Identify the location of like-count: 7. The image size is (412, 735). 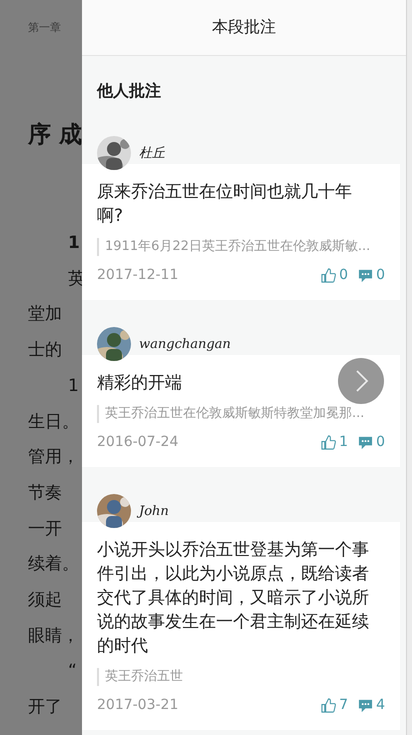
(343, 705).